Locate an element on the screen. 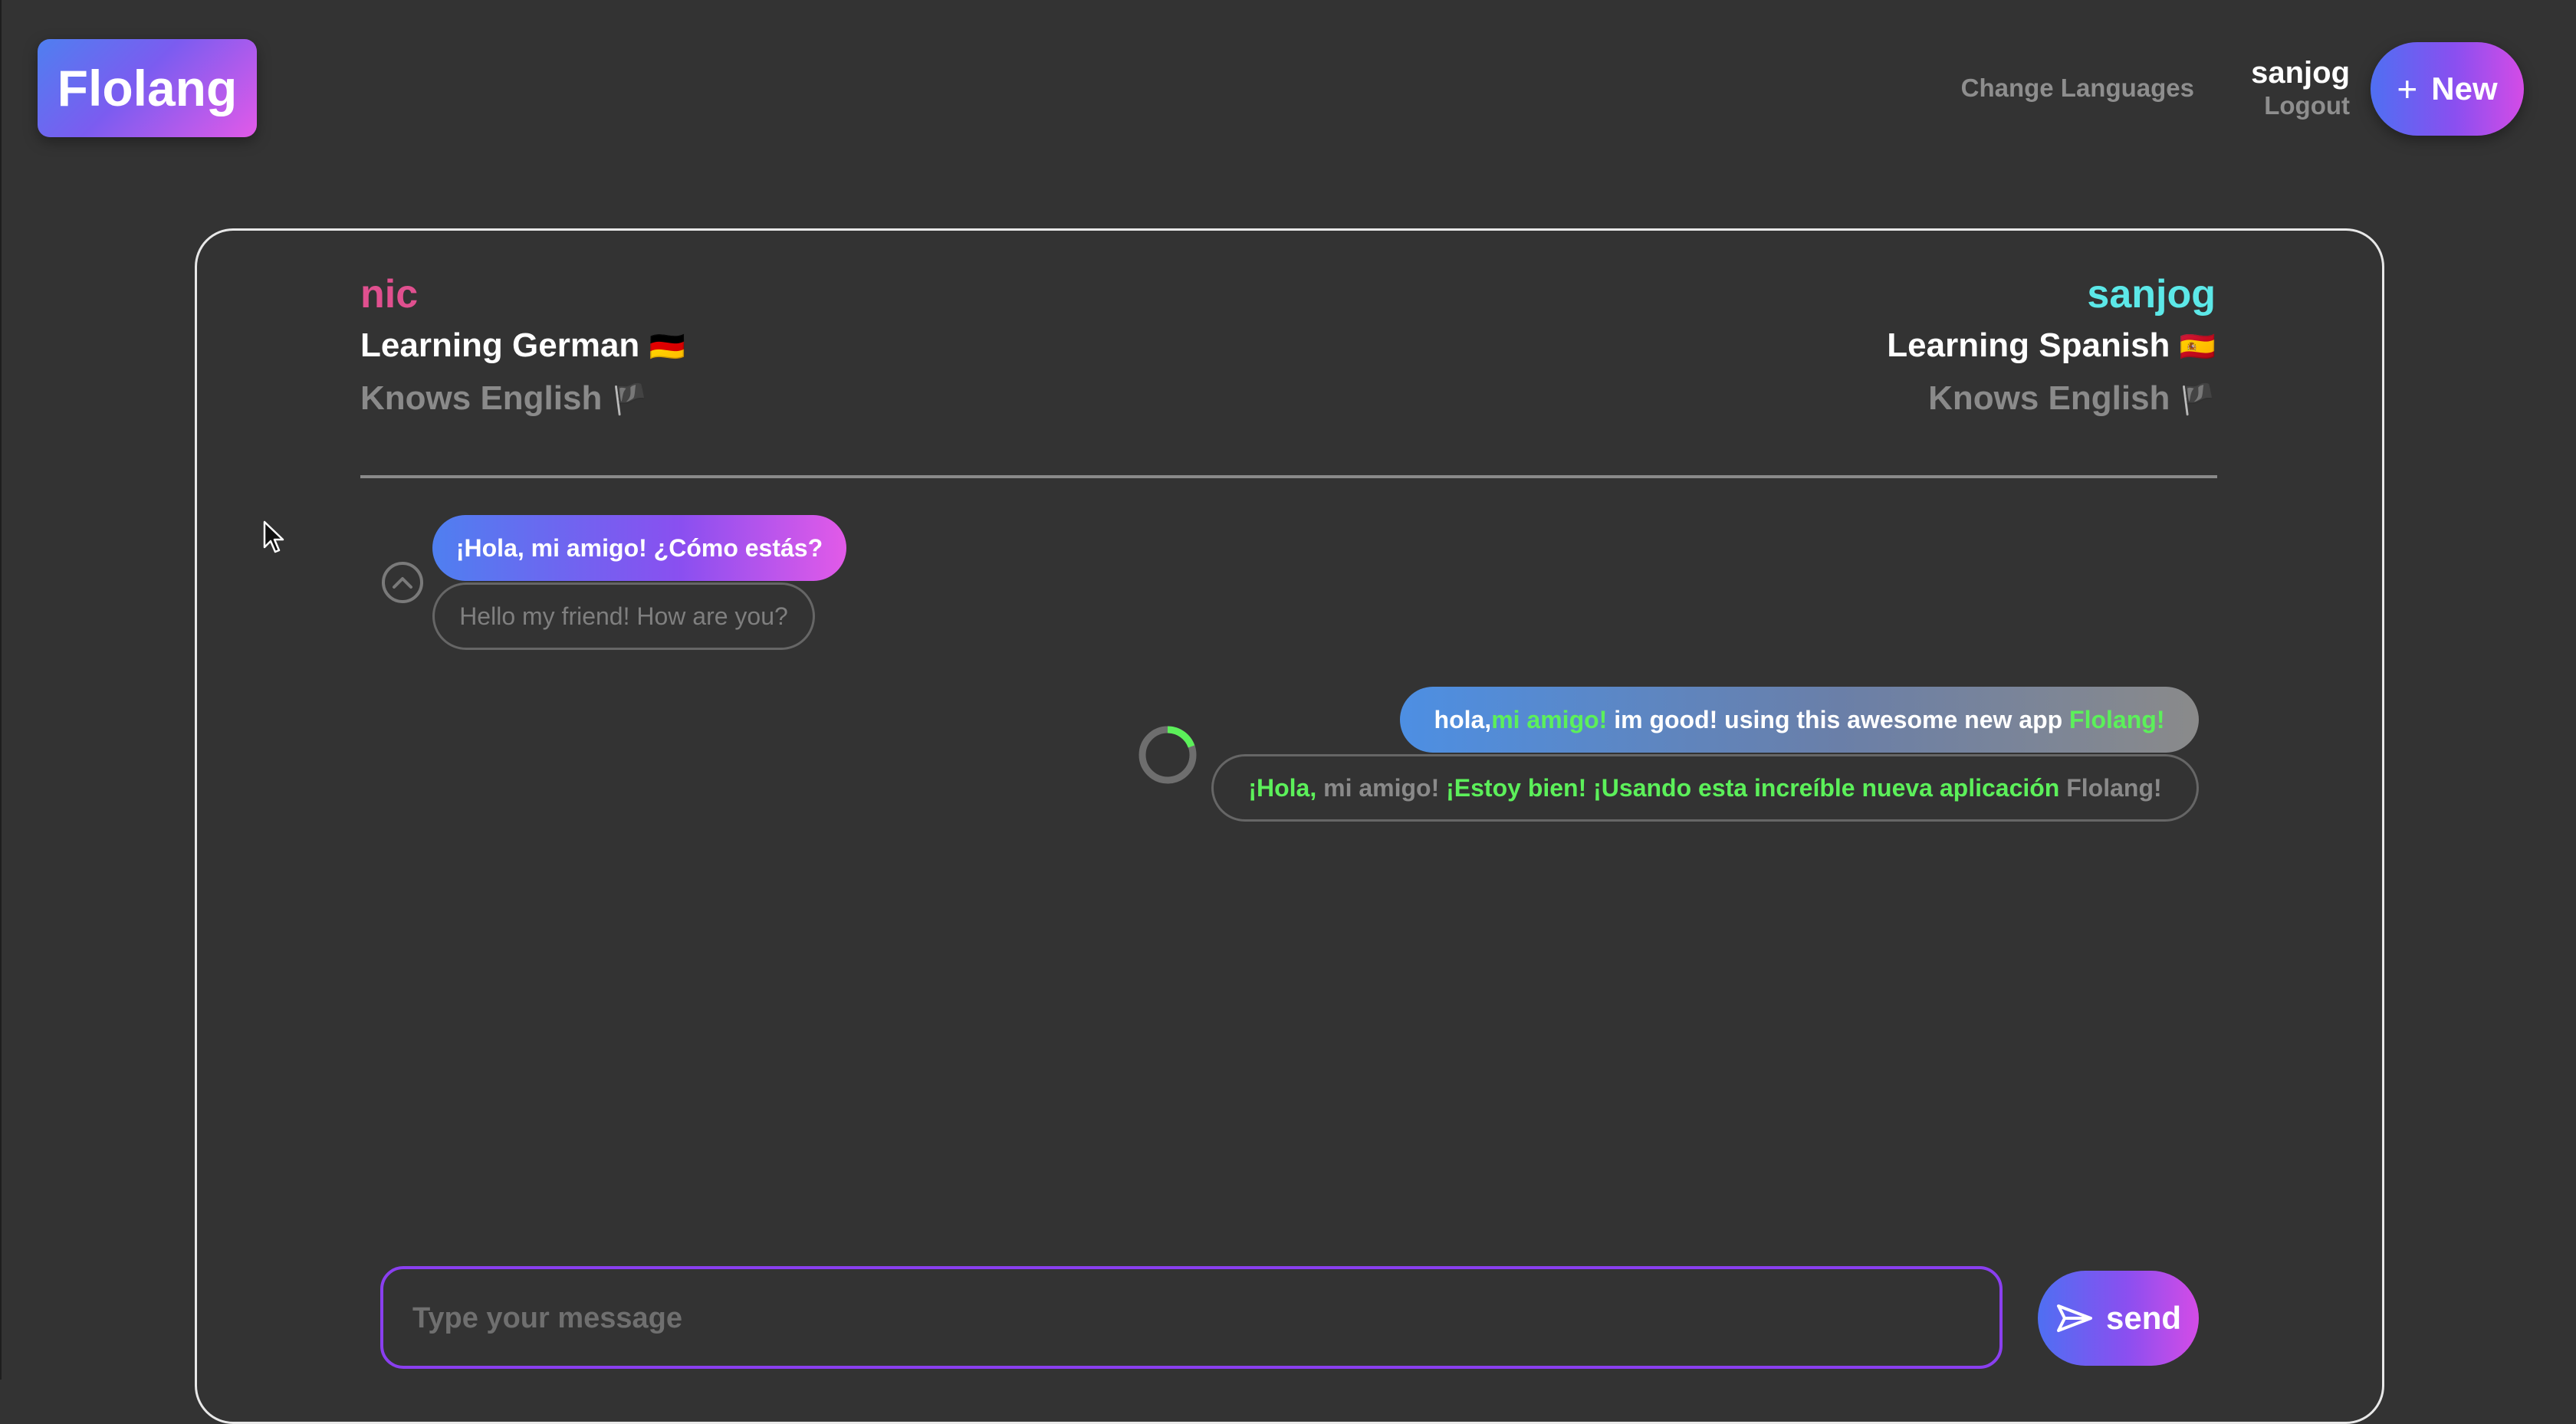  message-part: im good! using this awesome new app is located at coordinates (1838, 719).